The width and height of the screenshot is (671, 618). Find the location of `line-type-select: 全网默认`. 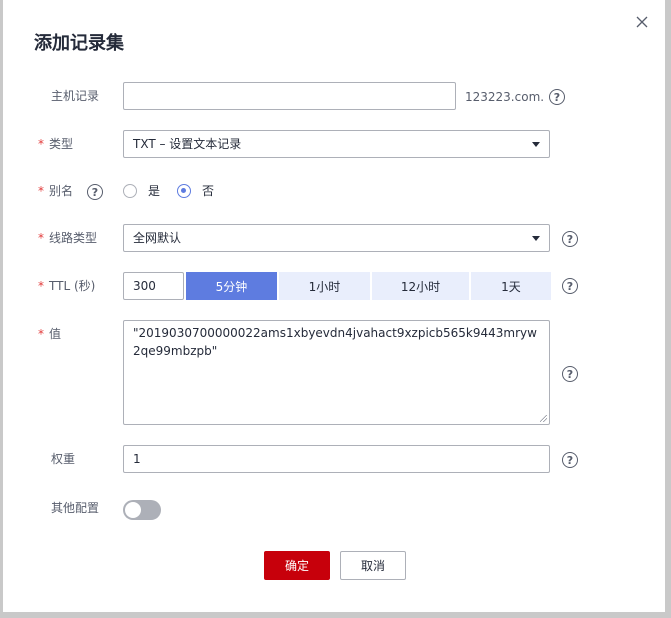

line-type-select: 全网默认 is located at coordinates (336, 238).